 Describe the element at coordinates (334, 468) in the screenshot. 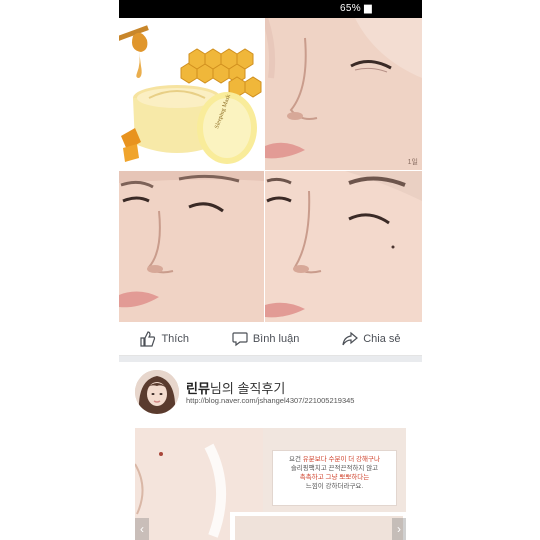

I see `quote-line2: 슬리핑팩치고 끈적끈적하지 않고` at that location.